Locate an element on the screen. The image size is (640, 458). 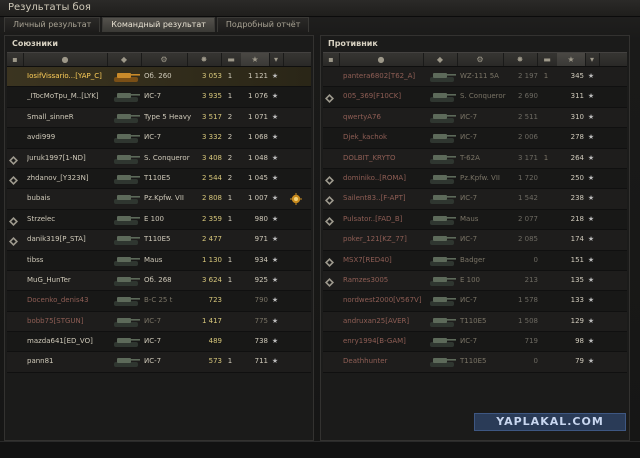
player-name: danik319[P_STA] is located at coordinates (56, 239).